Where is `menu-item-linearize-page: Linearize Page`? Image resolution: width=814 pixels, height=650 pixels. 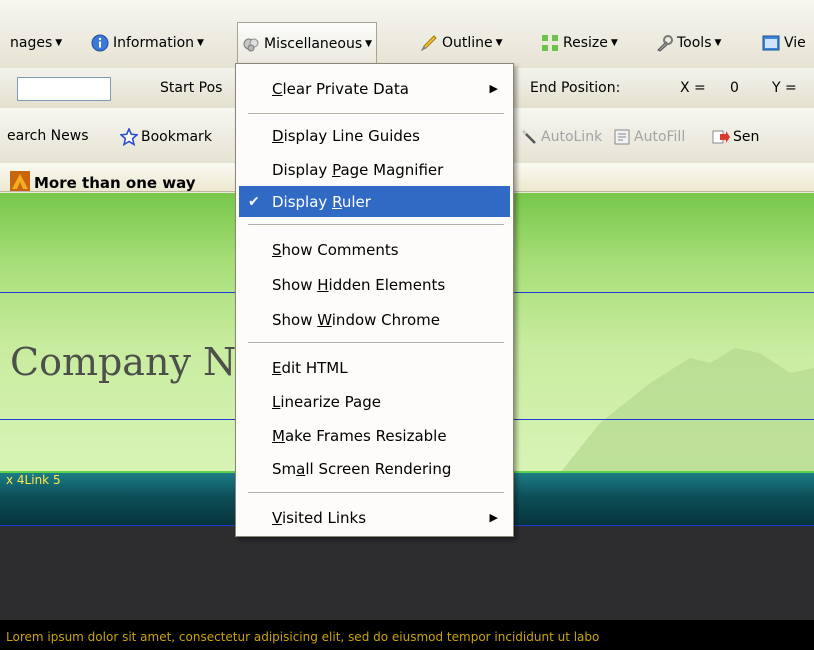 menu-item-linearize-page: Linearize Page is located at coordinates (374, 401).